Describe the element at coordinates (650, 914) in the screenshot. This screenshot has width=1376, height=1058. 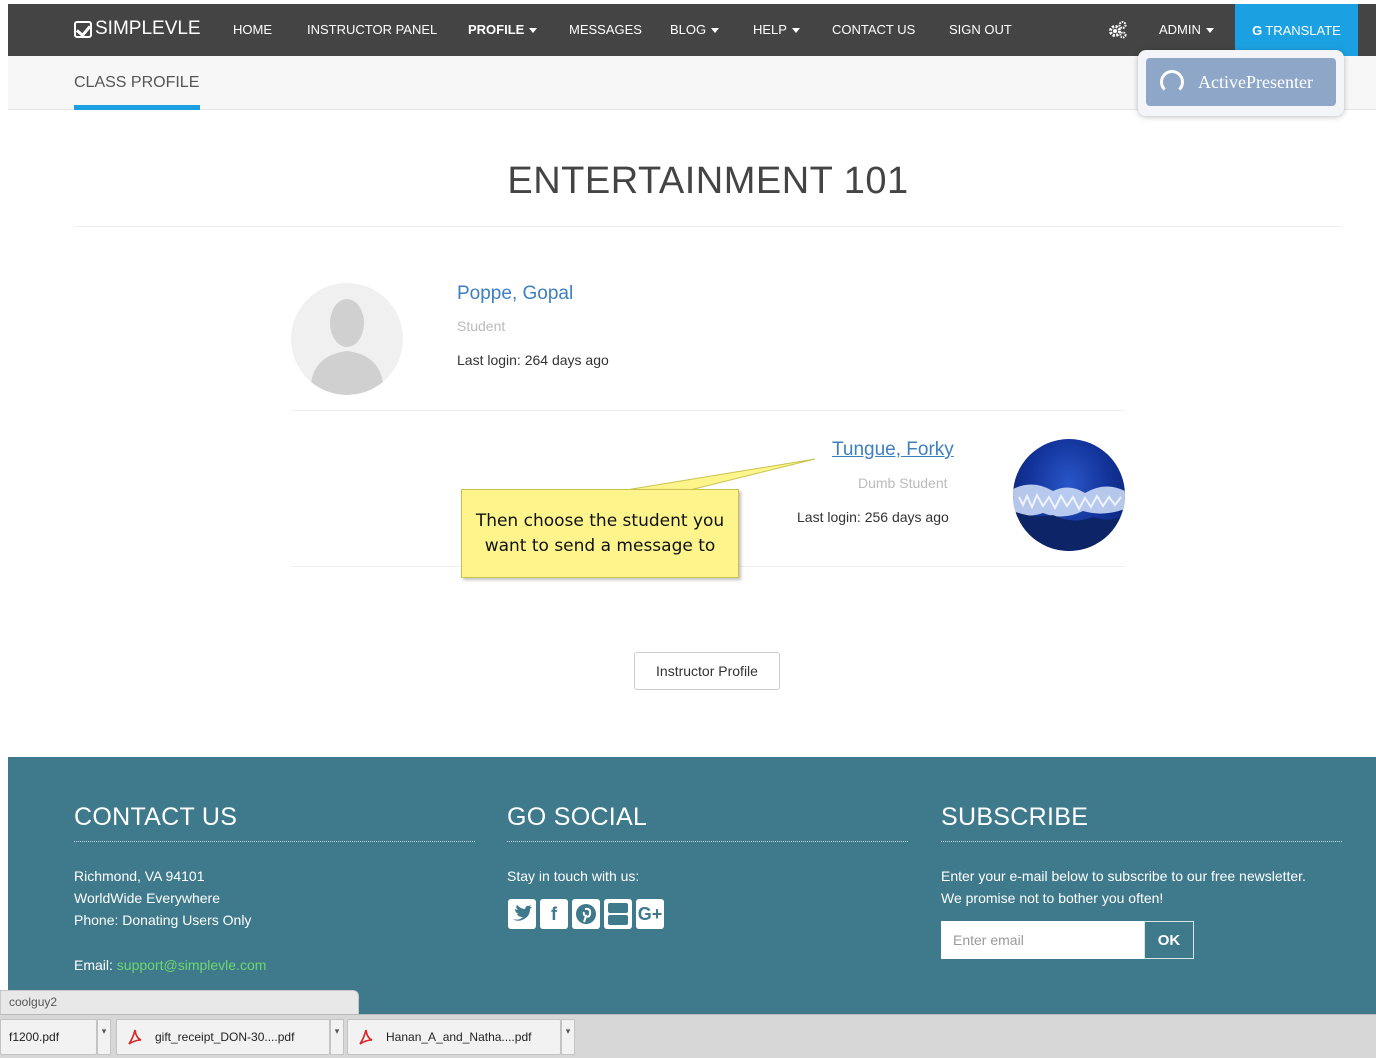
I see `google-plus-icon: G+` at that location.